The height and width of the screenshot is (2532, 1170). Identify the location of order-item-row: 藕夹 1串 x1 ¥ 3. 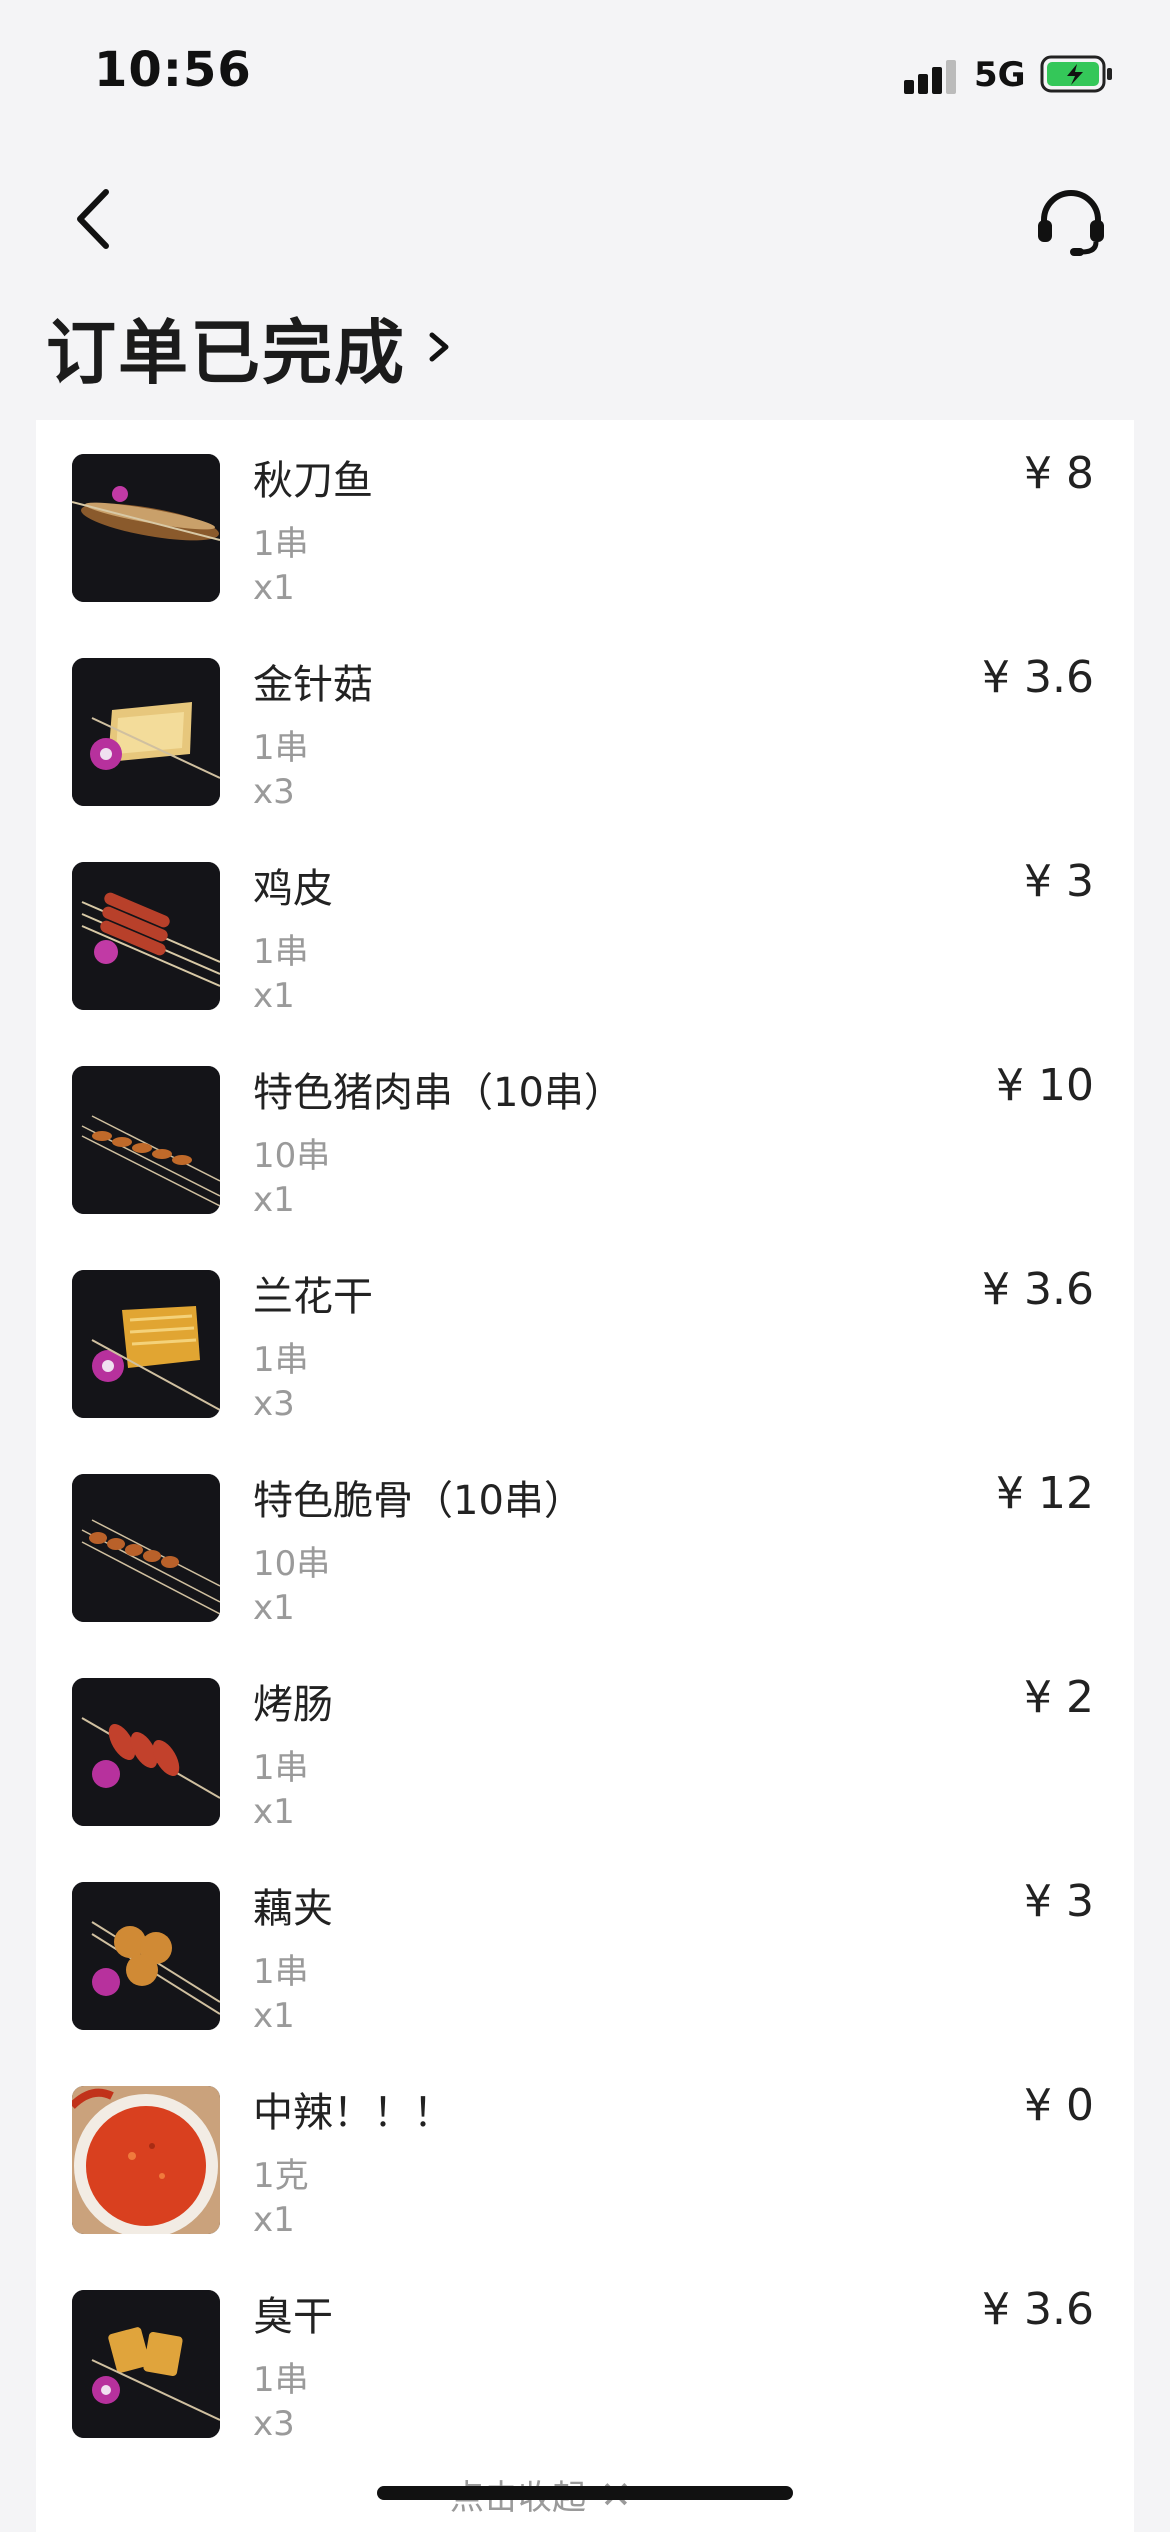
(585, 1950).